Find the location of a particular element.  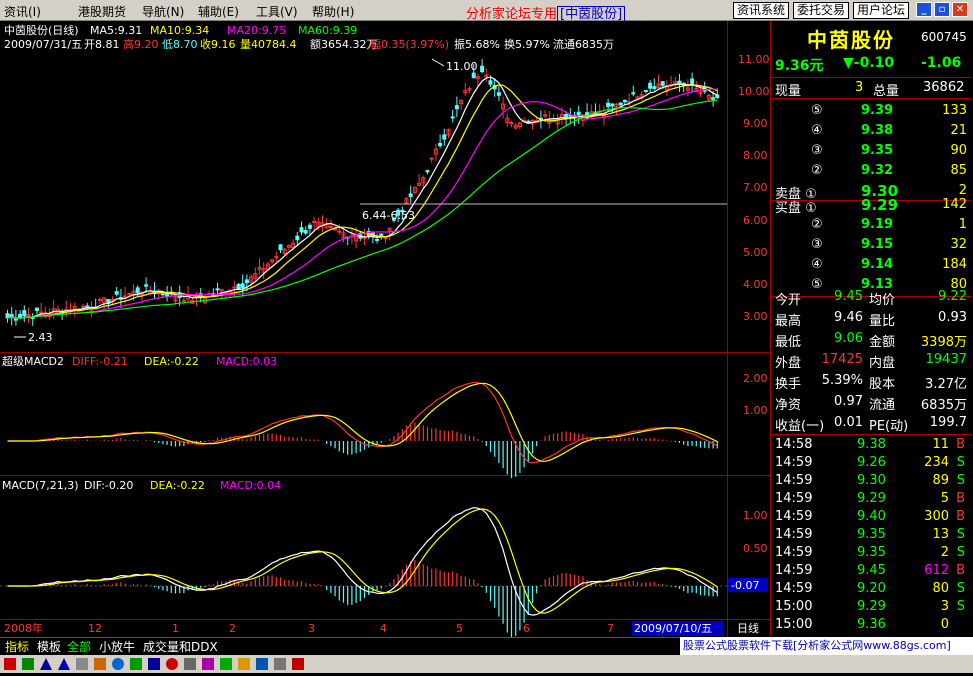

macd2-macd: MACD:0.03 is located at coordinates (246, 361).